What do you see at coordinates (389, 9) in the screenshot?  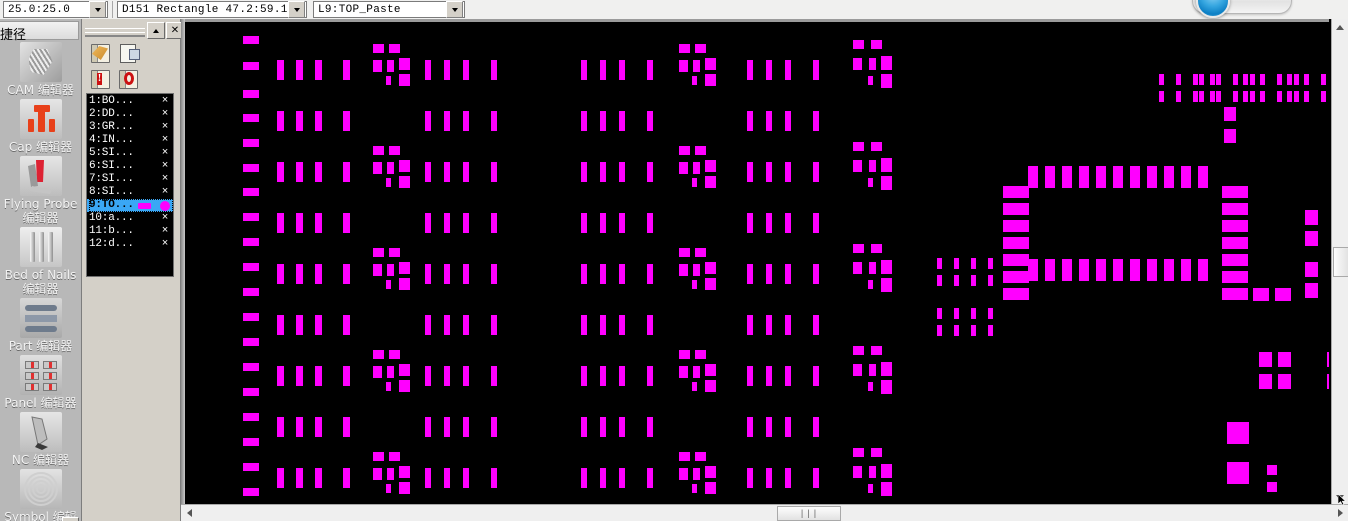 I see `layer-combo: L9:TOP_Paste` at bounding box center [389, 9].